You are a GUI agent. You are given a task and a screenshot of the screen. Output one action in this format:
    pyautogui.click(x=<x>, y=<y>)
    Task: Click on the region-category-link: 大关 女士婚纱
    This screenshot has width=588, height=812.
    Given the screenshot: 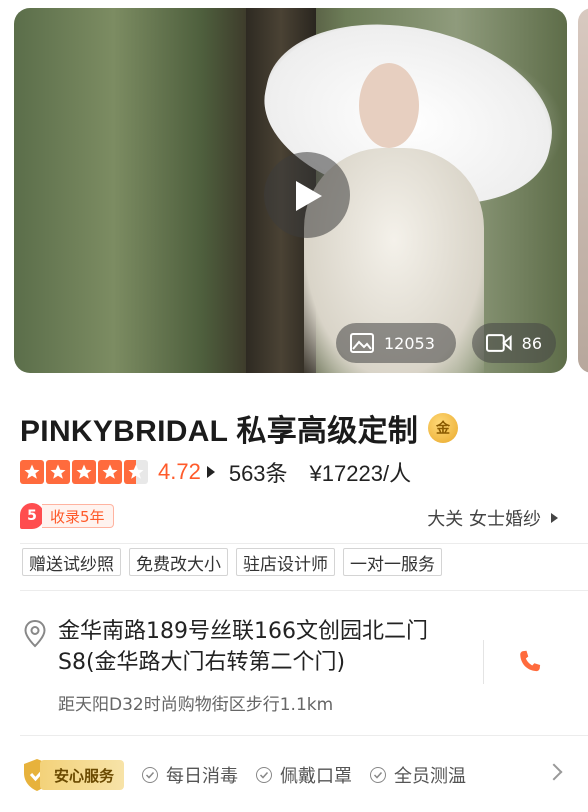 What is the action you would take?
    pyautogui.click(x=492, y=518)
    